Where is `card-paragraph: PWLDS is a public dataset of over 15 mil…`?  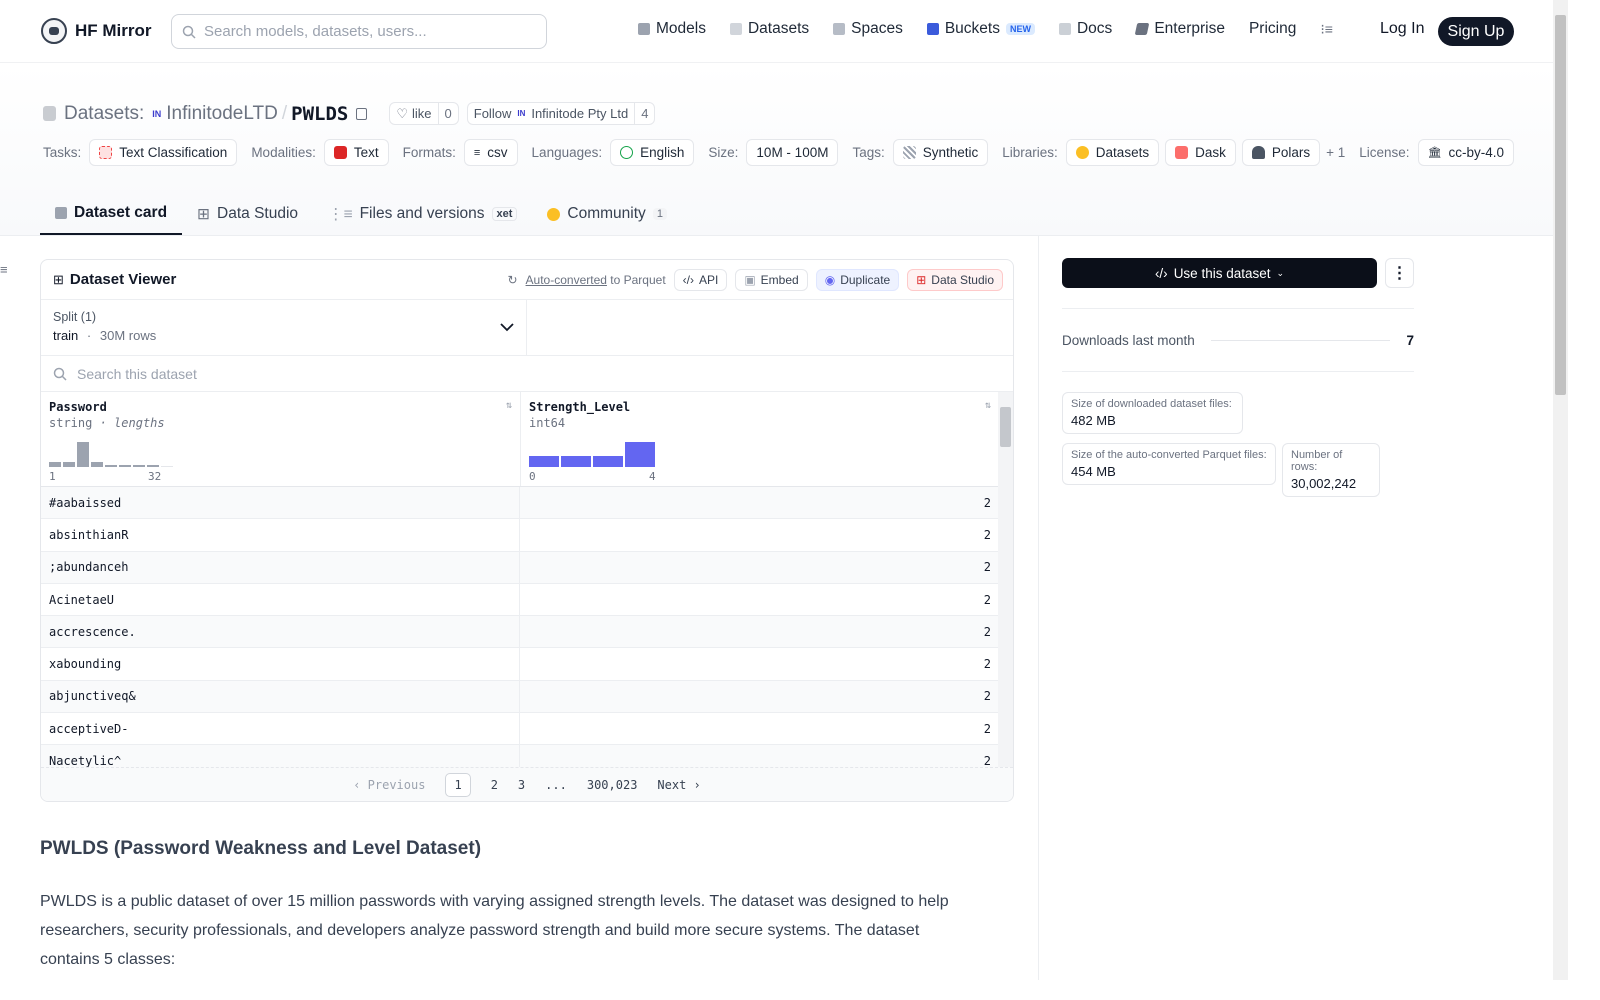 card-paragraph: PWLDS is a public dataset of over 15 mil… is located at coordinates (494, 930).